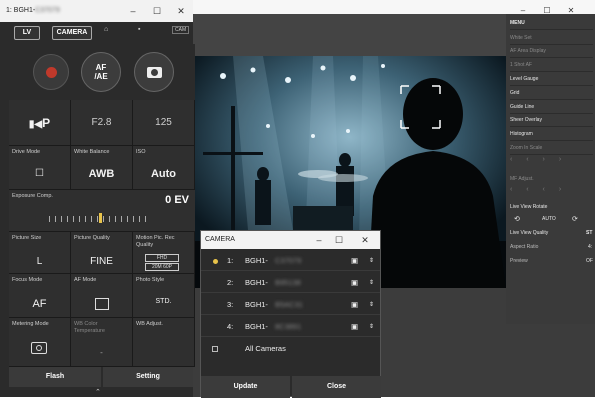 This screenshot has height=398, width=595. Describe the element at coordinates (551, 107) in the screenshot. I see `menu-item-guide-line: Guide Line` at that location.